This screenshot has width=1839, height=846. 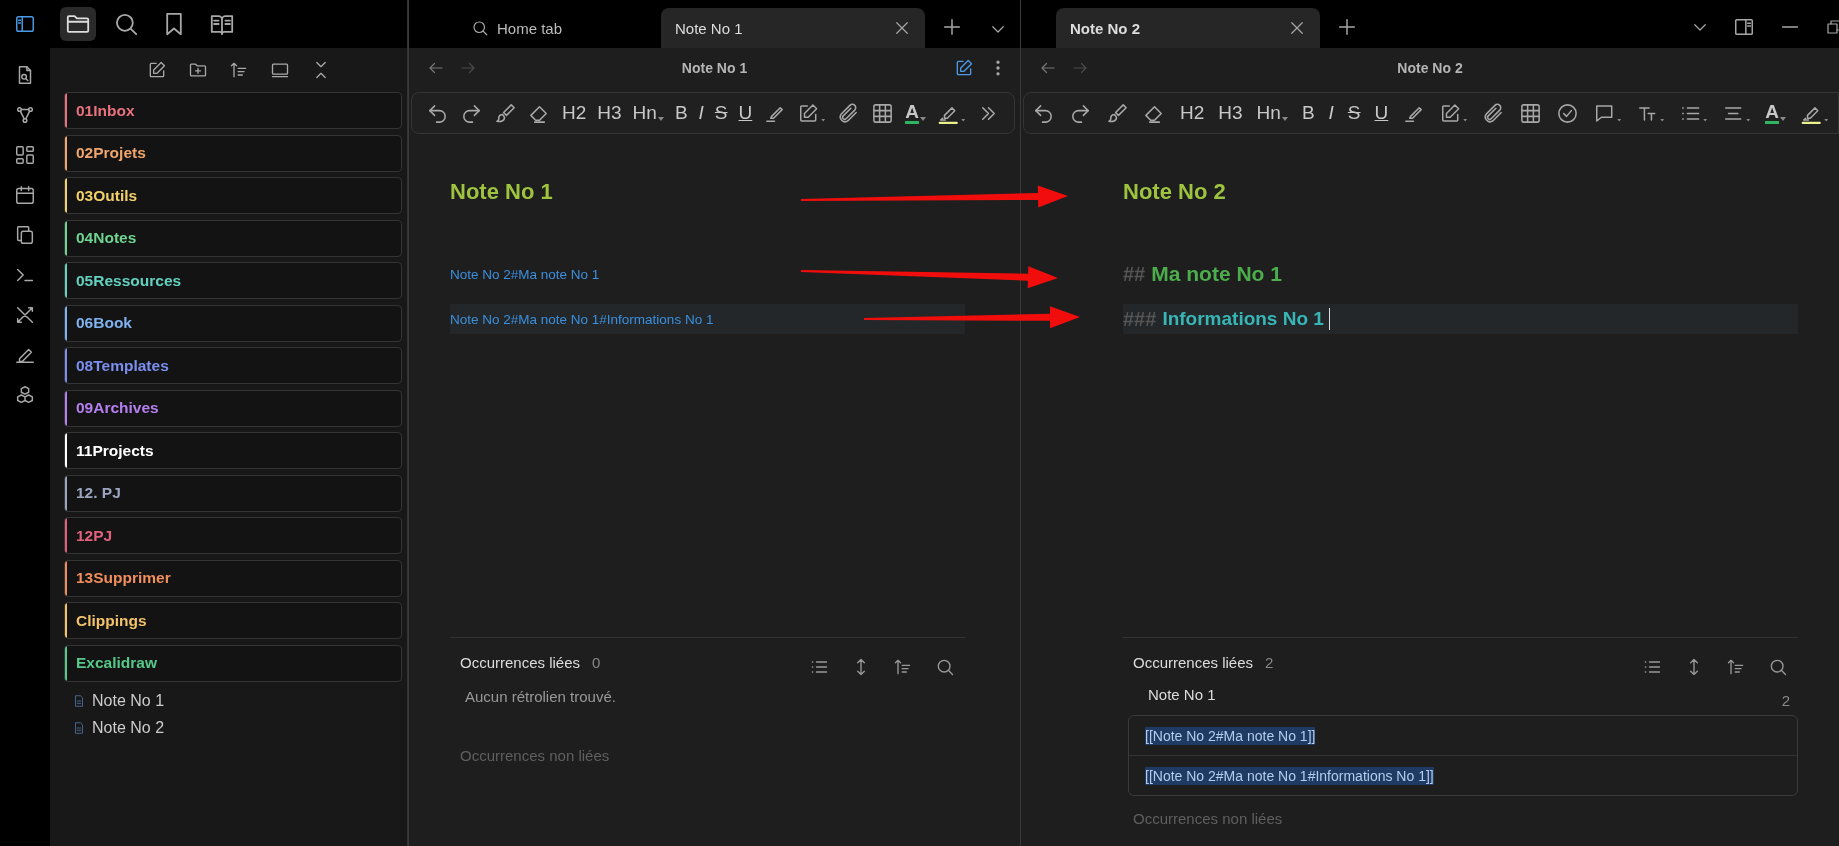 What do you see at coordinates (25, 195) in the screenshot?
I see `calendar-icon` at bounding box center [25, 195].